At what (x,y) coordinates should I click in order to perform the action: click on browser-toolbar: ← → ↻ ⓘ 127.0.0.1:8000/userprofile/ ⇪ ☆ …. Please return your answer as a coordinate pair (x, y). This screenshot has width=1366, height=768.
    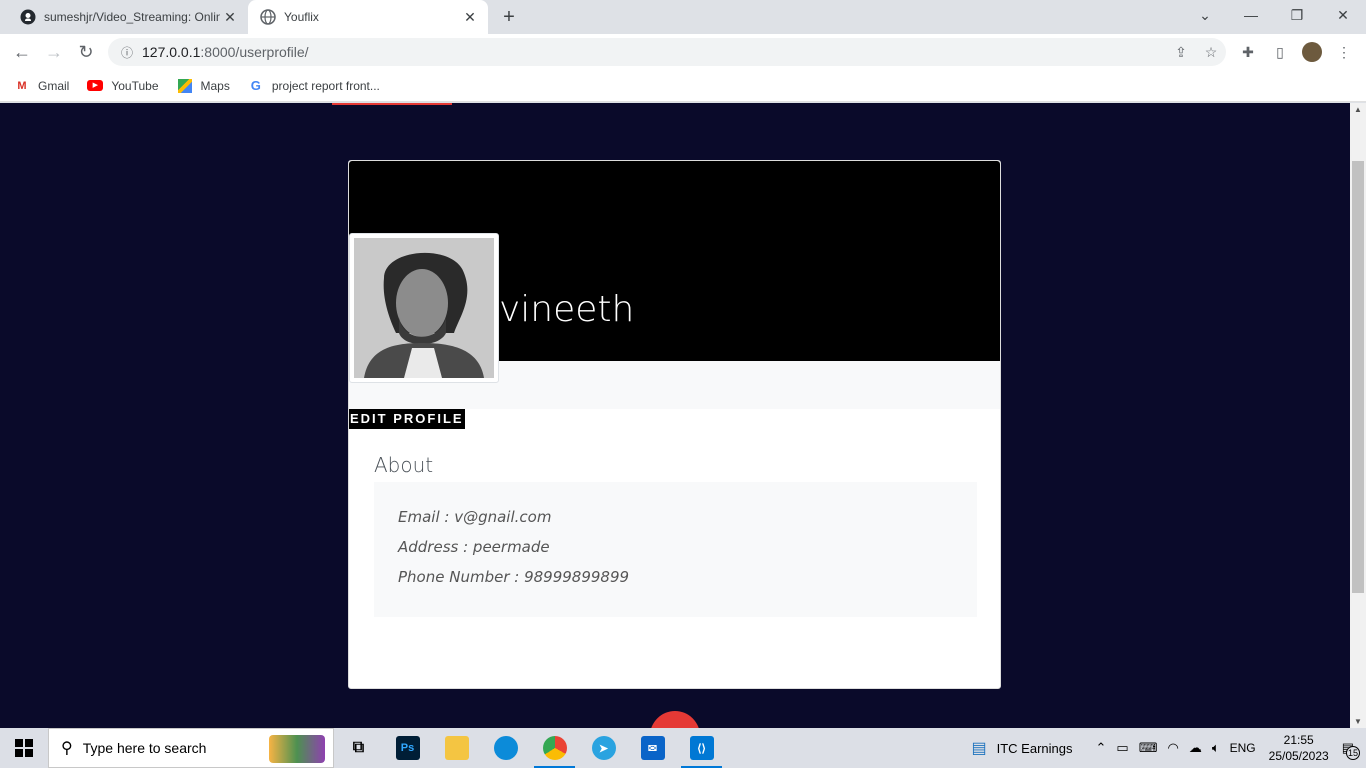
    Looking at the image, I should click on (683, 52).